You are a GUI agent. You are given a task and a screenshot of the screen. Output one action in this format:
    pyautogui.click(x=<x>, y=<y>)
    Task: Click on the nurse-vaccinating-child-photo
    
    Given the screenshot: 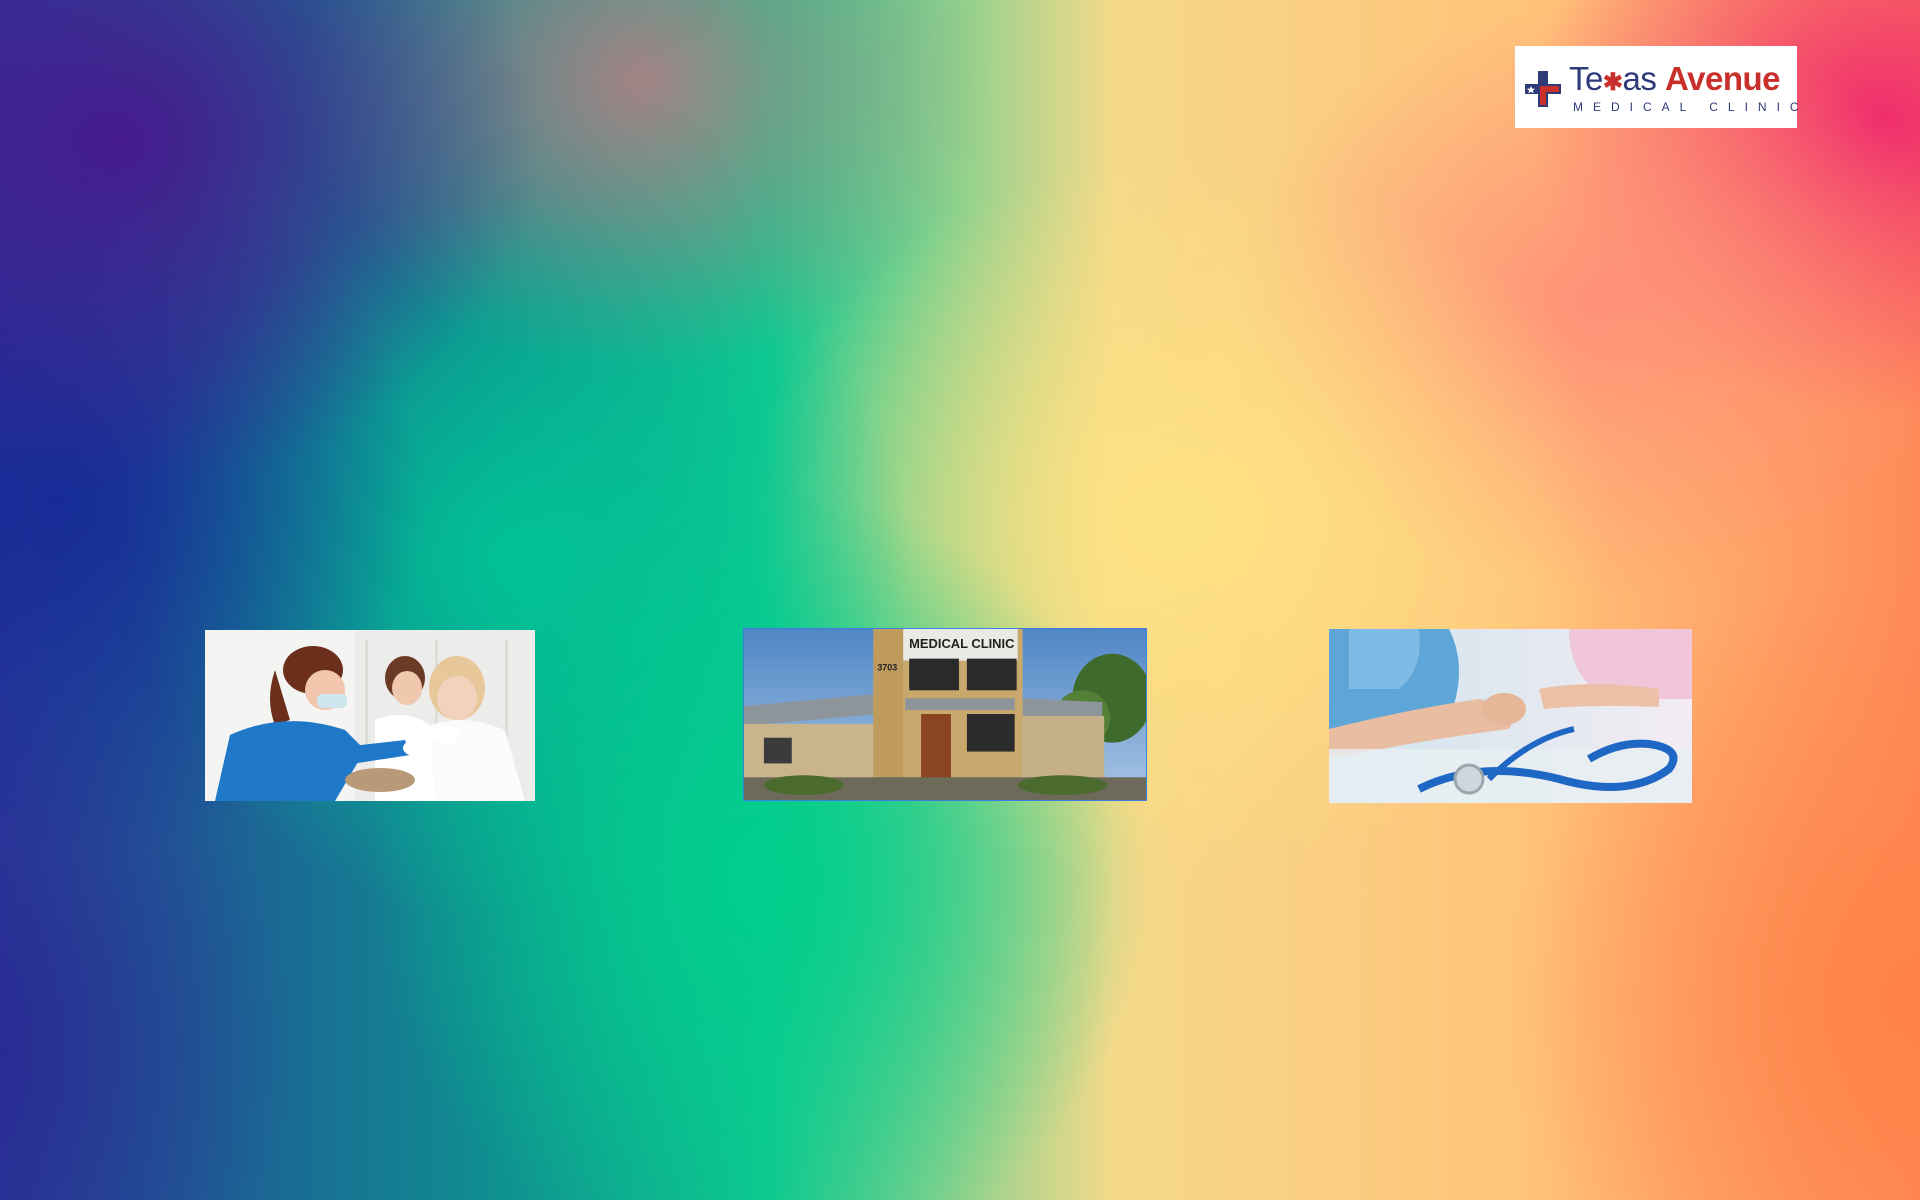 What is the action you would take?
    pyautogui.click(x=370, y=715)
    